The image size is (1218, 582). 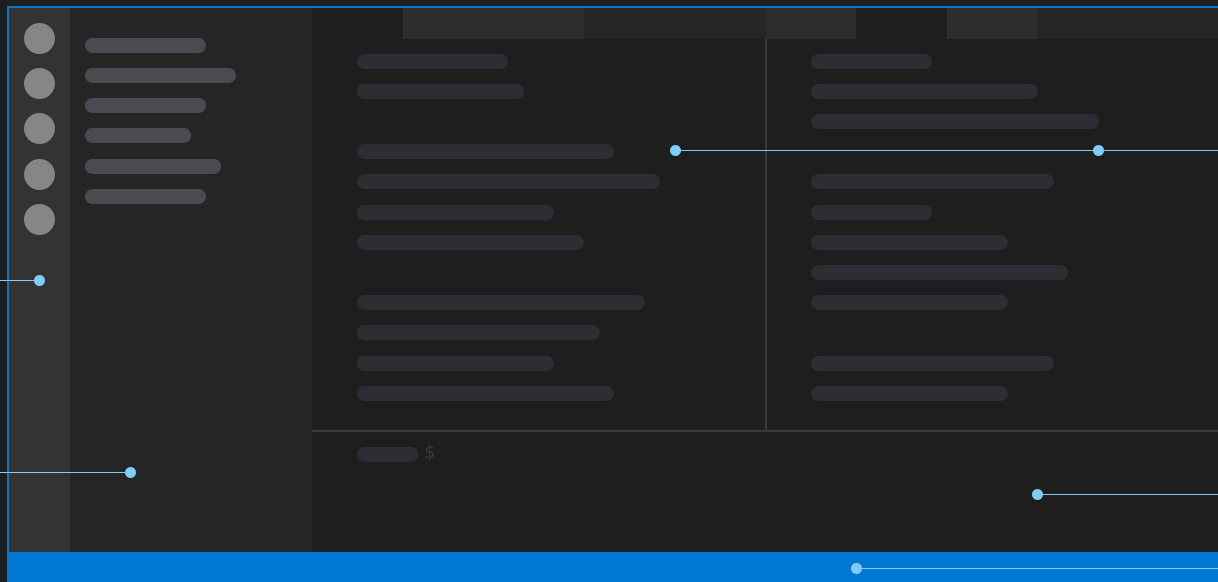 What do you see at coordinates (387, 454) in the screenshot?
I see `terminal-prompt-label` at bounding box center [387, 454].